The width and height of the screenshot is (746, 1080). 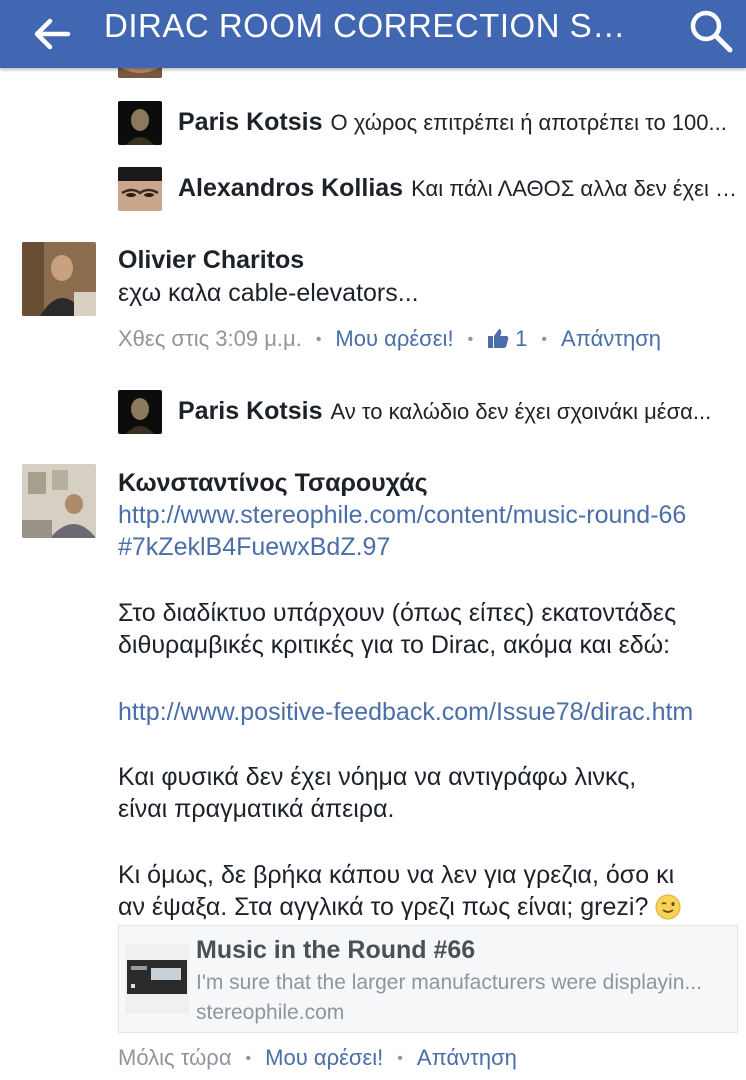 I want to click on author-name: Alexandros Kollias, so click(x=290, y=188).